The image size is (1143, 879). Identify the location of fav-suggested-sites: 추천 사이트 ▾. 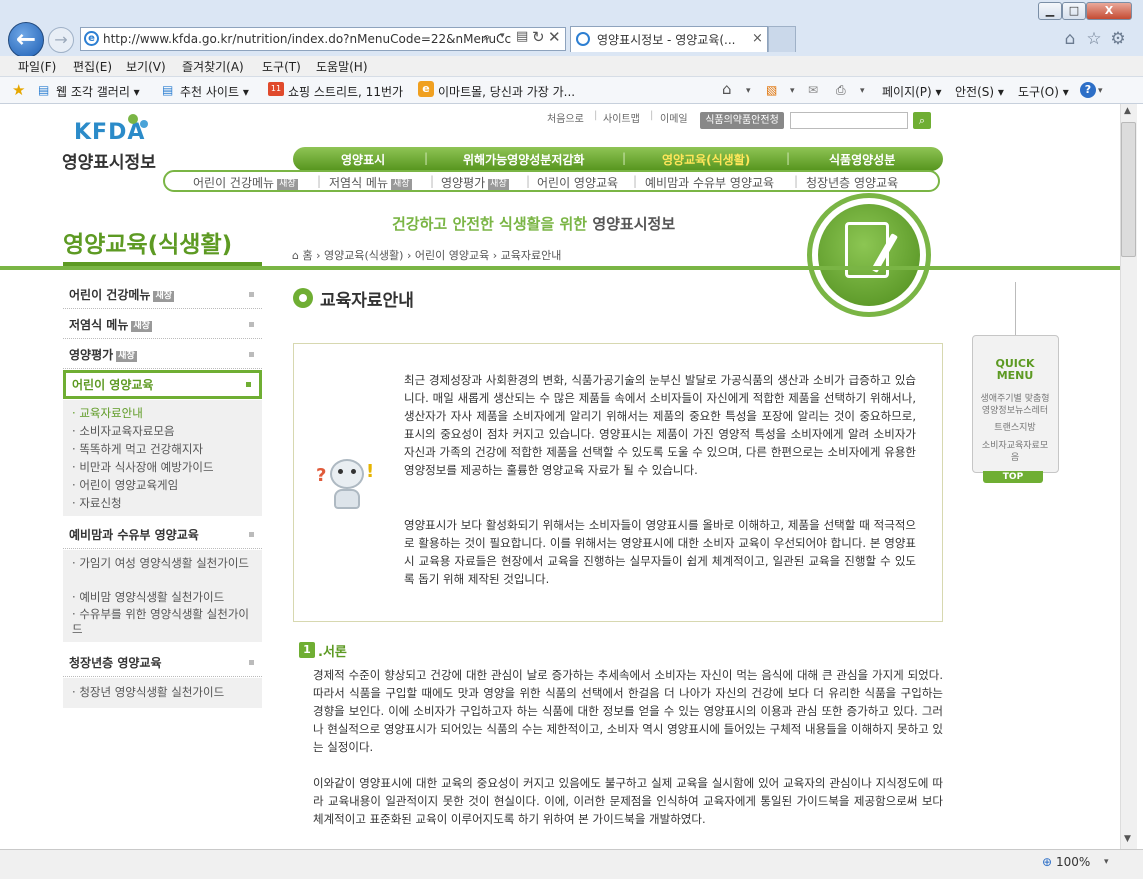
(214, 91).